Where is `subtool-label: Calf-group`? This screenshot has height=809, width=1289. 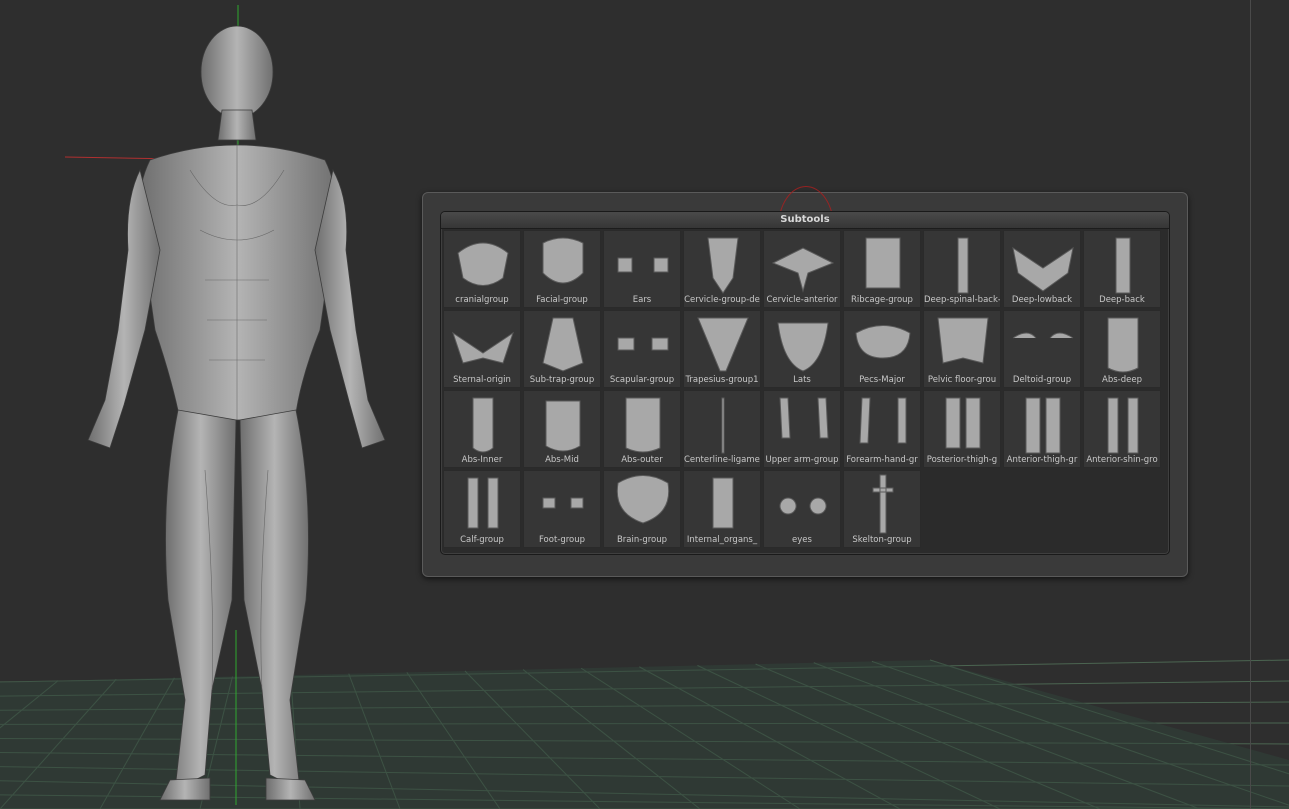 subtool-label: Calf-group is located at coordinates (482, 540).